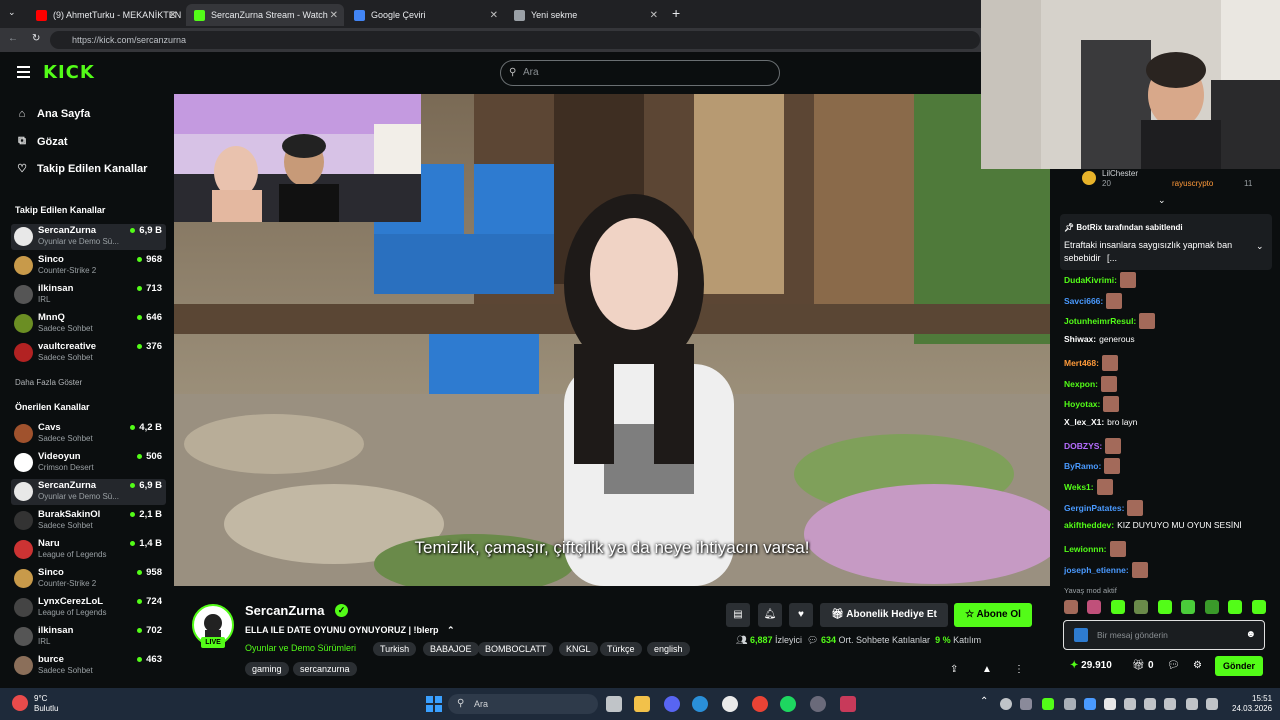 The image size is (1280, 720). What do you see at coordinates (730, 704) in the screenshot?
I see `steam-icon` at bounding box center [730, 704].